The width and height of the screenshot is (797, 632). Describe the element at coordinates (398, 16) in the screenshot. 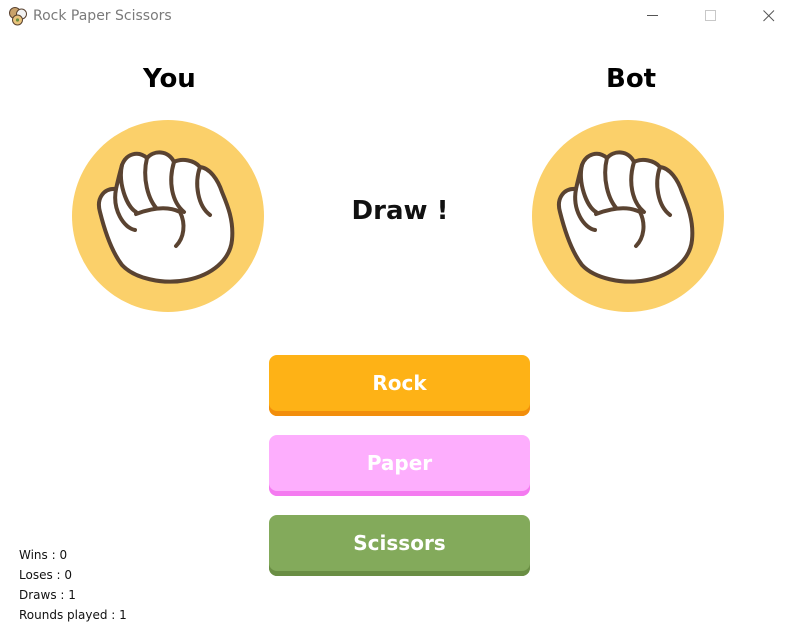

I see `title-bar: Rock Paper Scissors` at that location.